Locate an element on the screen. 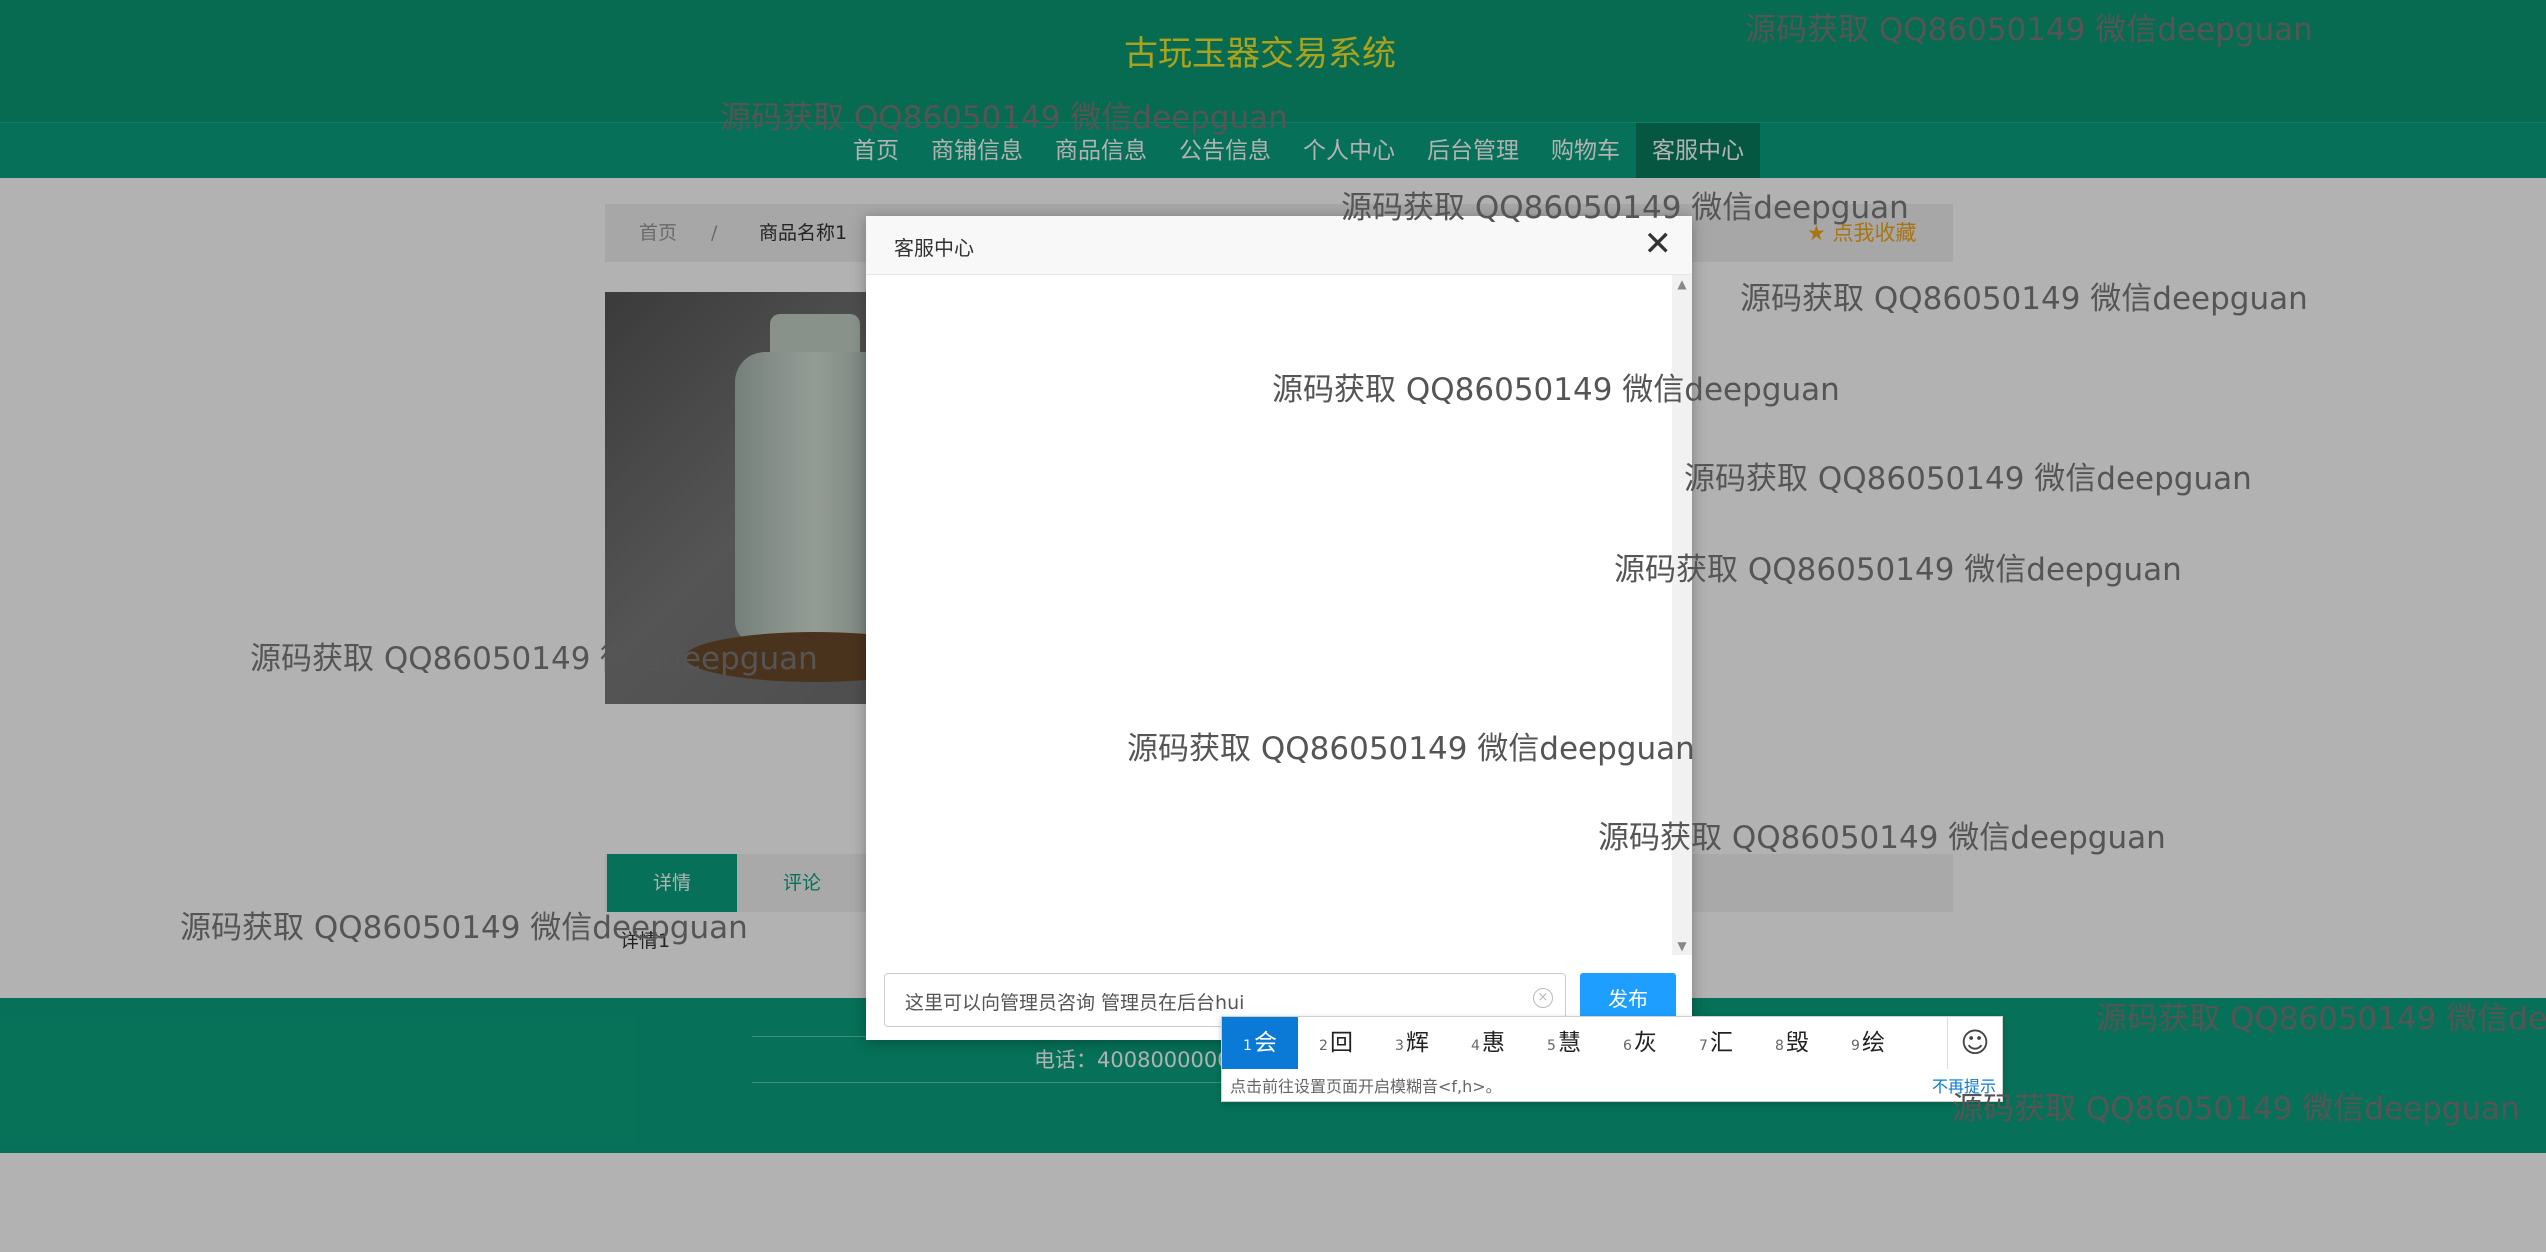 Image resolution: width=2546 pixels, height=1252 pixels. ime-candidate: 7汇 is located at coordinates (1716, 1043).